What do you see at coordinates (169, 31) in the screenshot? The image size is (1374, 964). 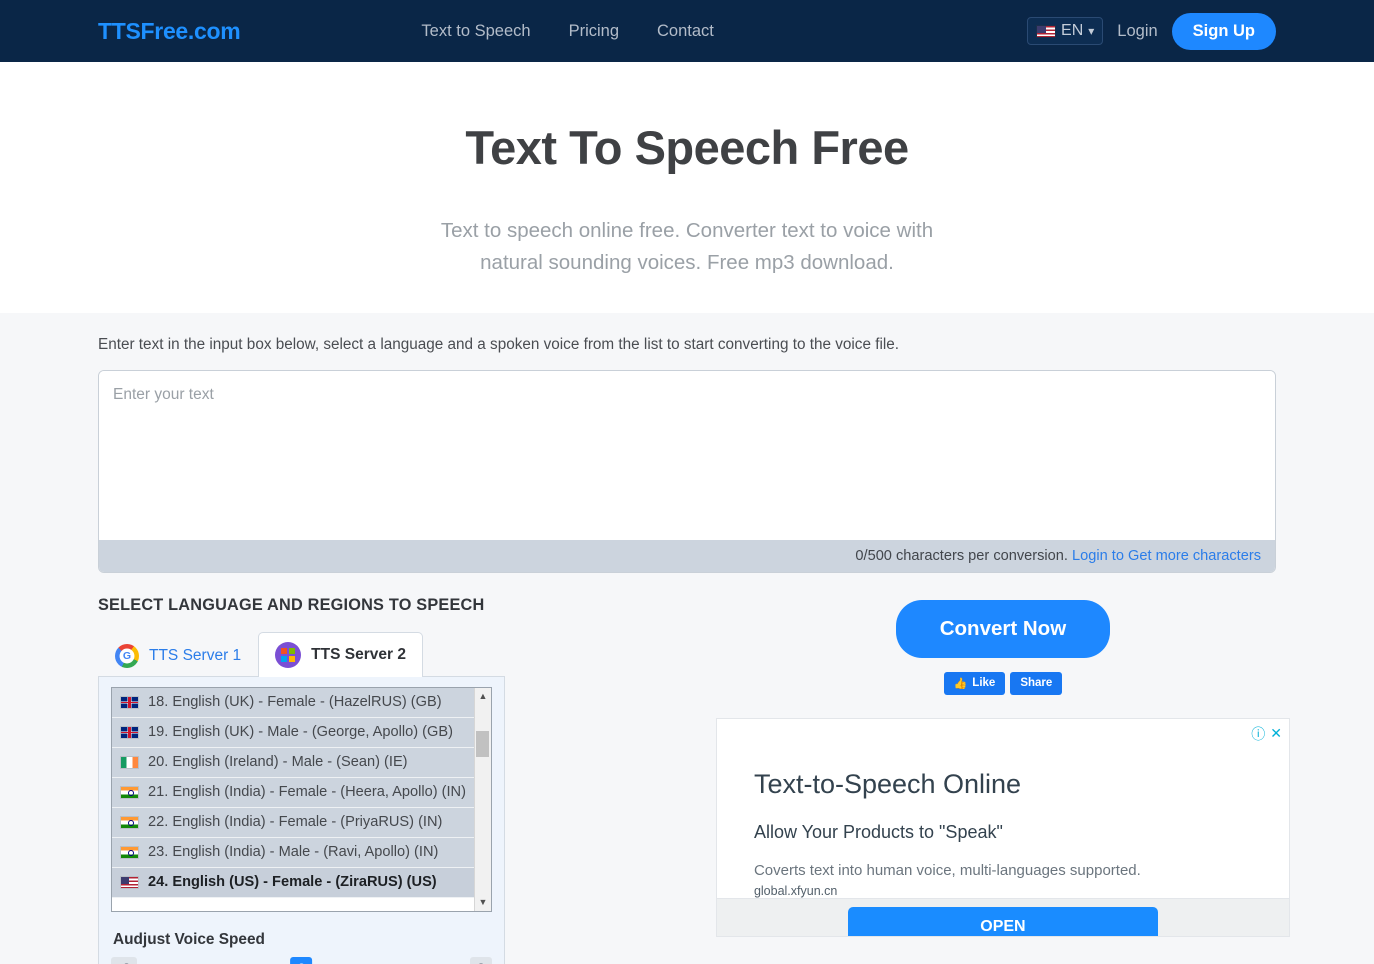 I see `site-logo: TTSFree.com` at bounding box center [169, 31].